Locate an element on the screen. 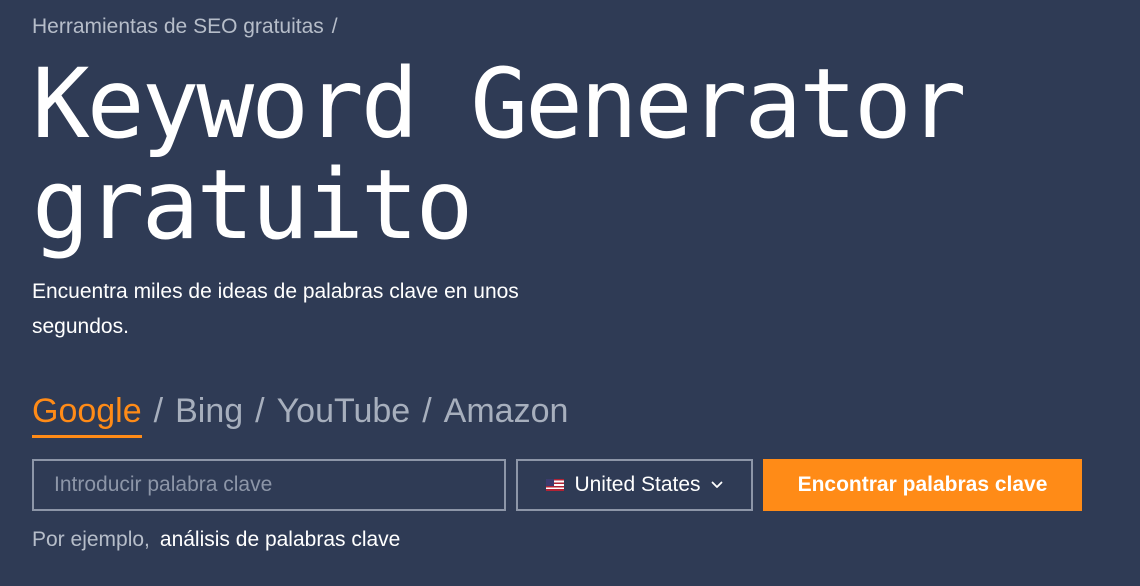  find-keywords-button: Encontrar palabras clave is located at coordinates (922, 485).